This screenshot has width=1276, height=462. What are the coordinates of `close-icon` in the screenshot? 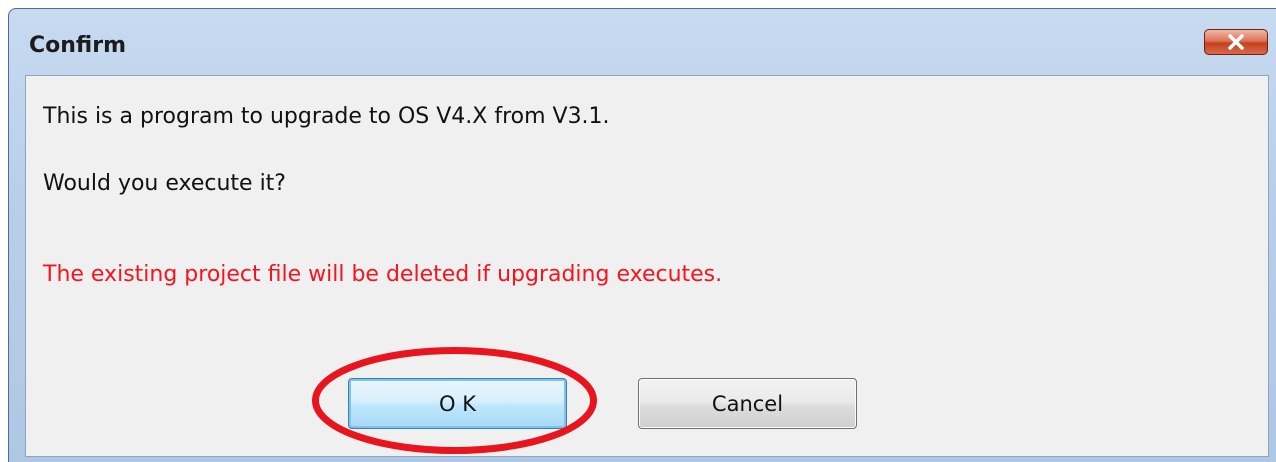 It's located at (1236, 42).